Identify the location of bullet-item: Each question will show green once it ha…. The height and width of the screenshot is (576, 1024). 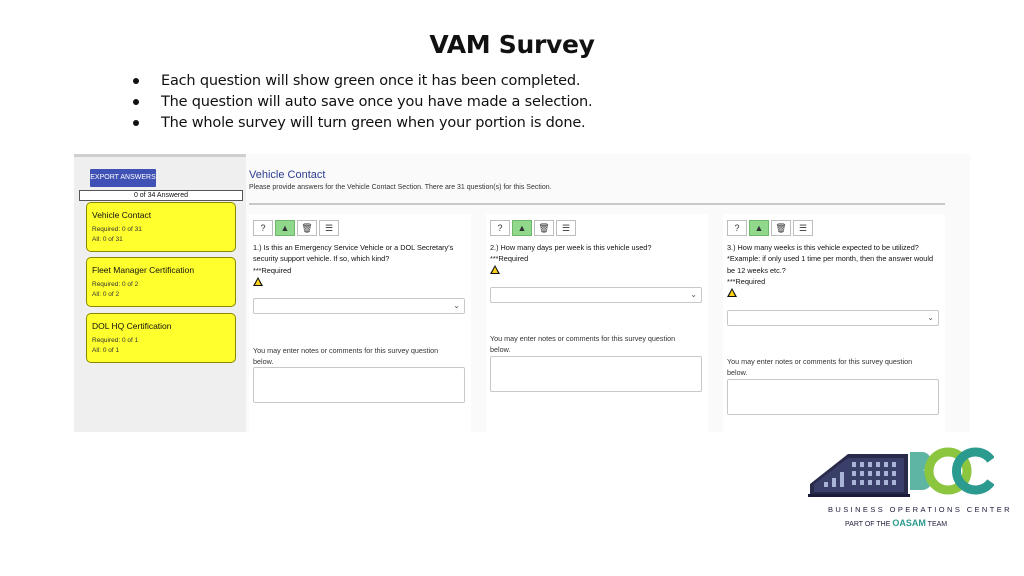
(360, 81).